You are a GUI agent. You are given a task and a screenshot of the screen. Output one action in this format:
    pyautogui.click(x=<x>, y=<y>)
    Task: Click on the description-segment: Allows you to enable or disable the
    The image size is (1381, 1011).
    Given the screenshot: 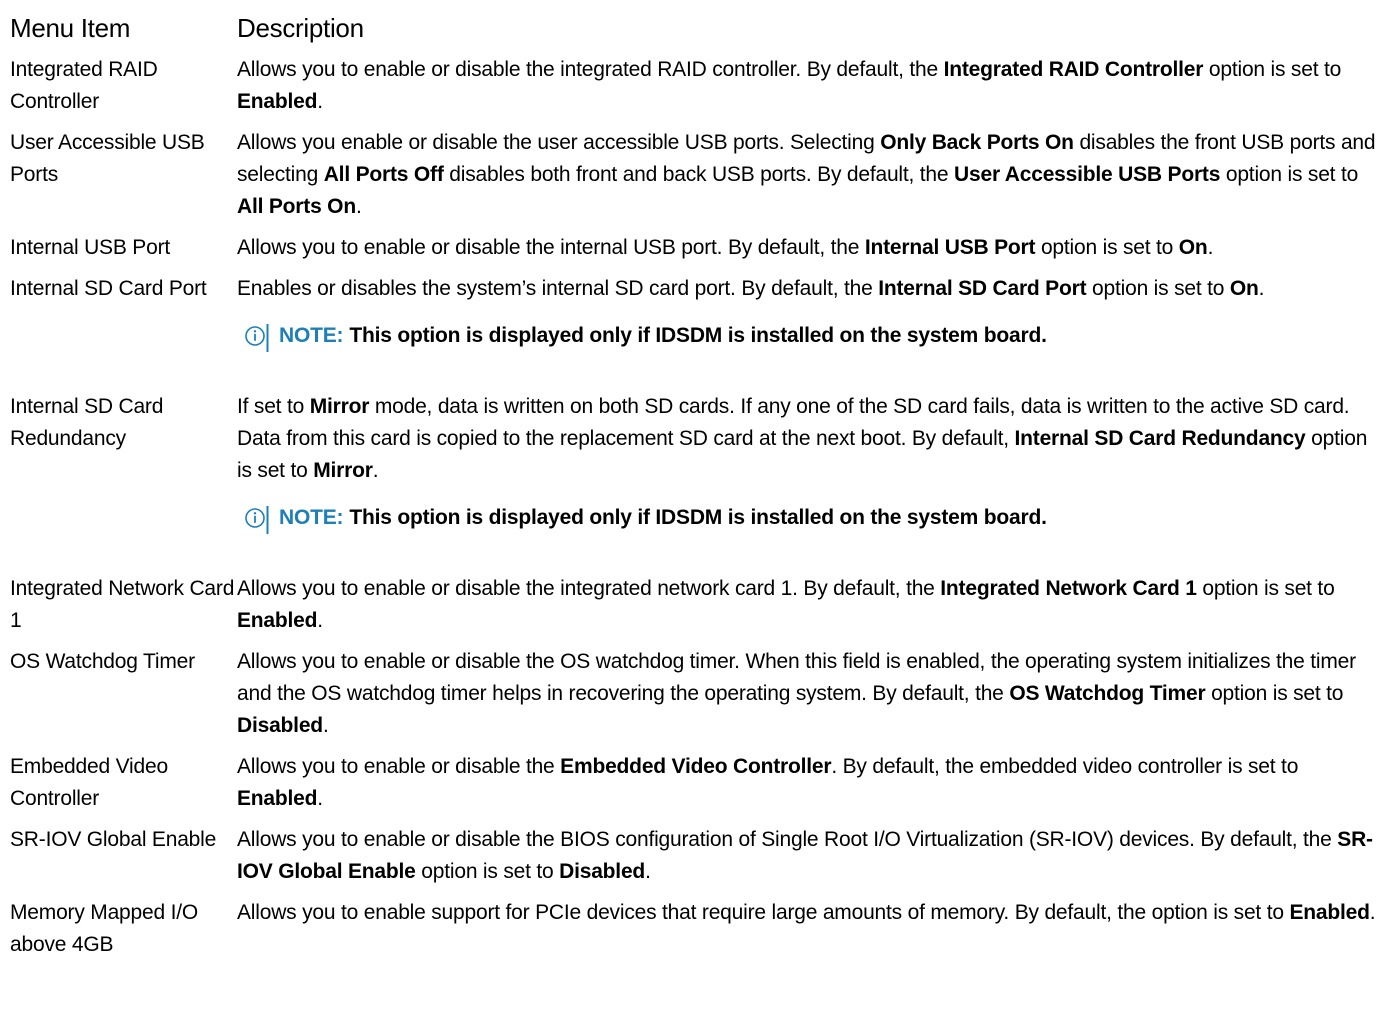 What is the action you would take?
    pyautogui.click(x=399, y=766)
    